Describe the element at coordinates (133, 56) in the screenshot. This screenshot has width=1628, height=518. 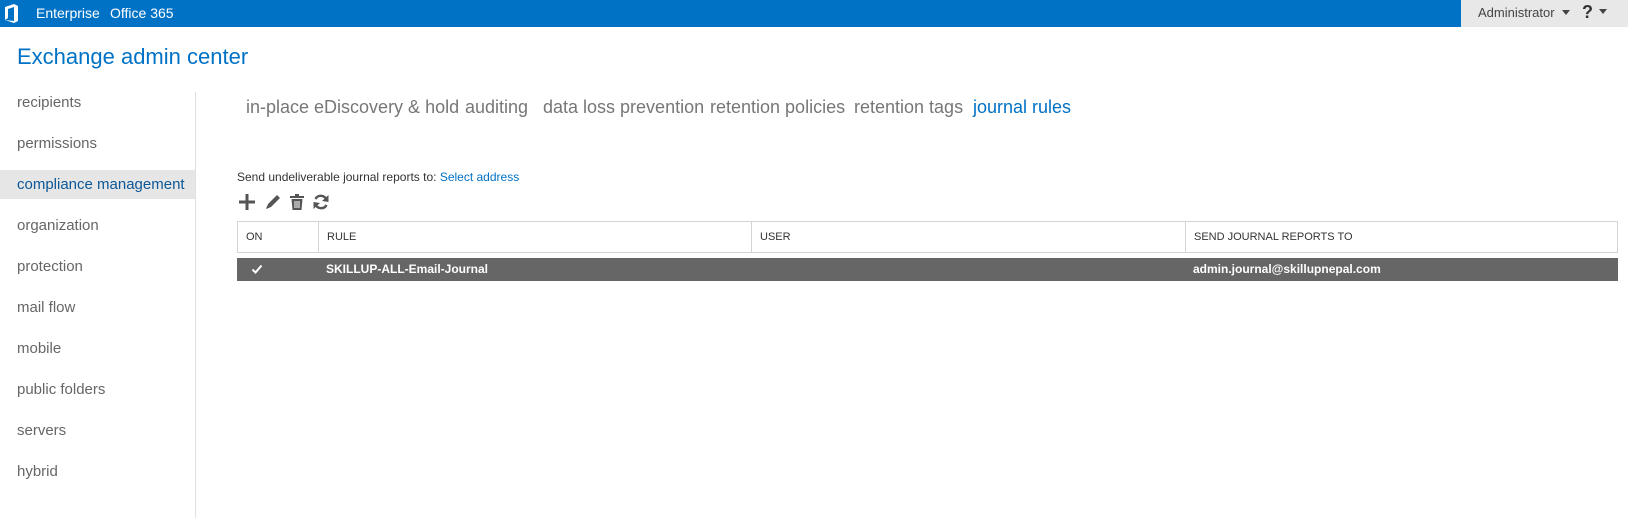
I see `page-title: Exchange admin center` at that location.